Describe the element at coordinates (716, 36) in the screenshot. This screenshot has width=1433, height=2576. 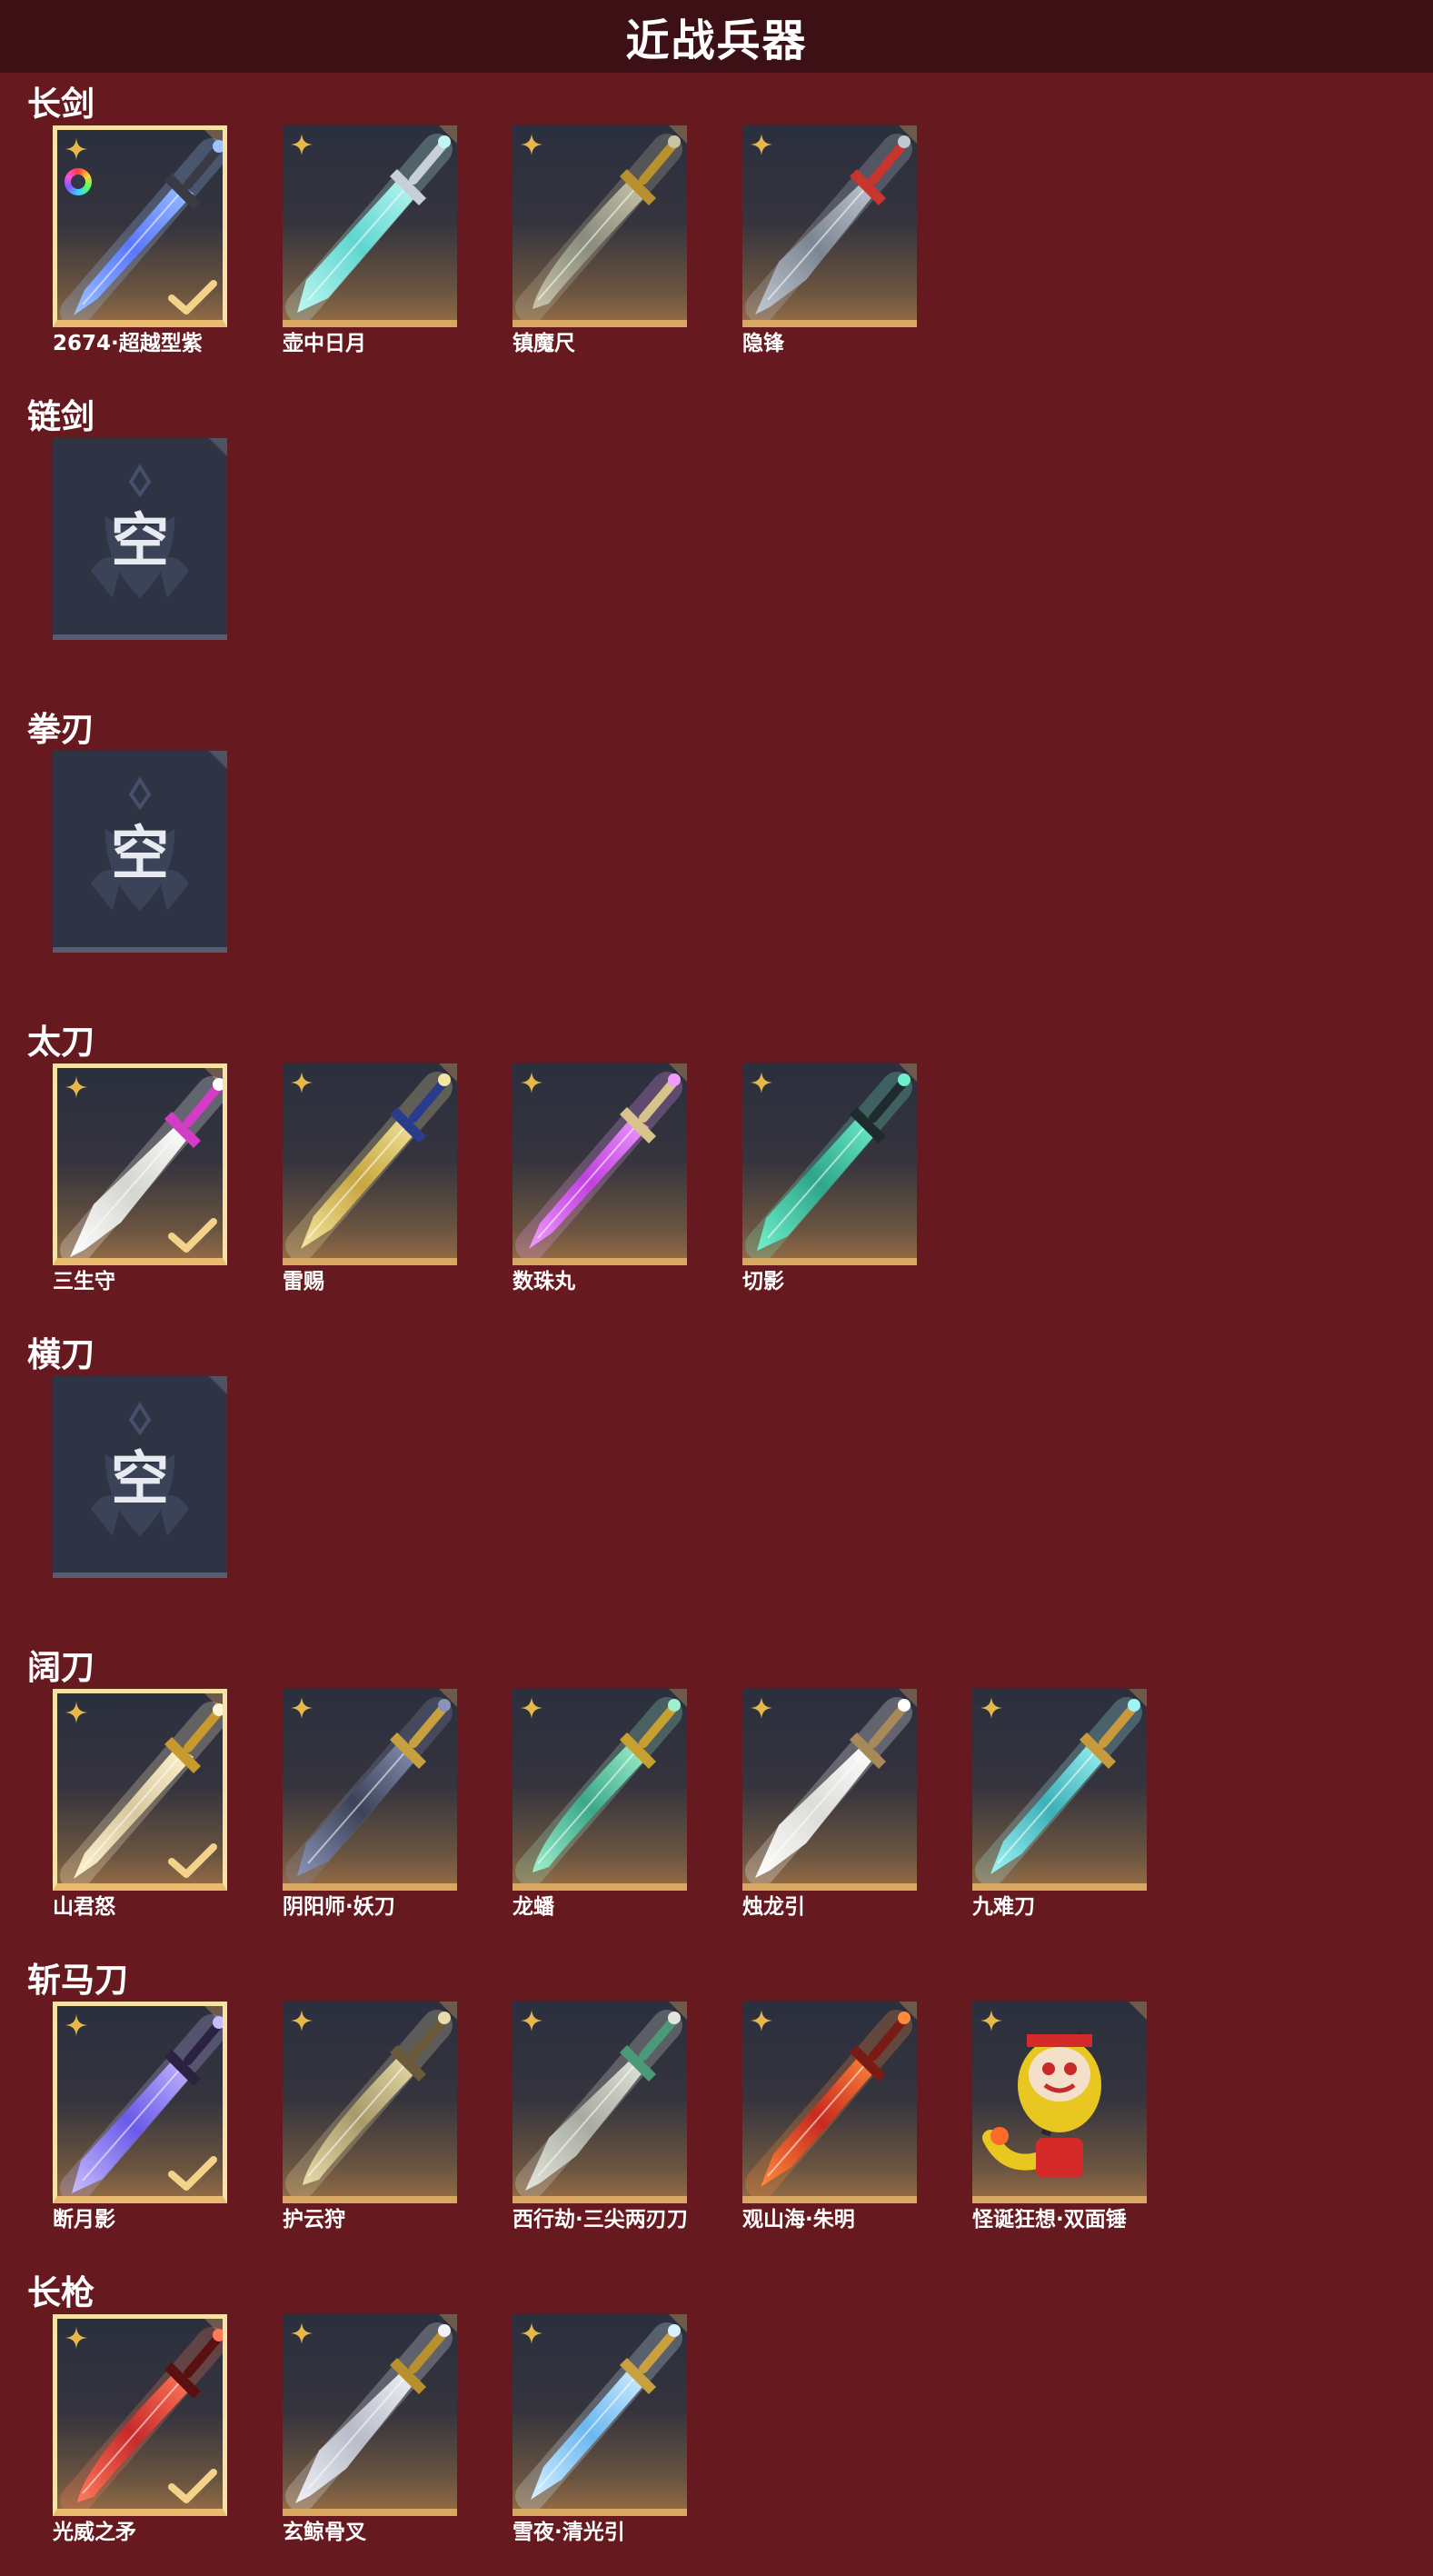
I see `page-header: 近战兵器` at that location.